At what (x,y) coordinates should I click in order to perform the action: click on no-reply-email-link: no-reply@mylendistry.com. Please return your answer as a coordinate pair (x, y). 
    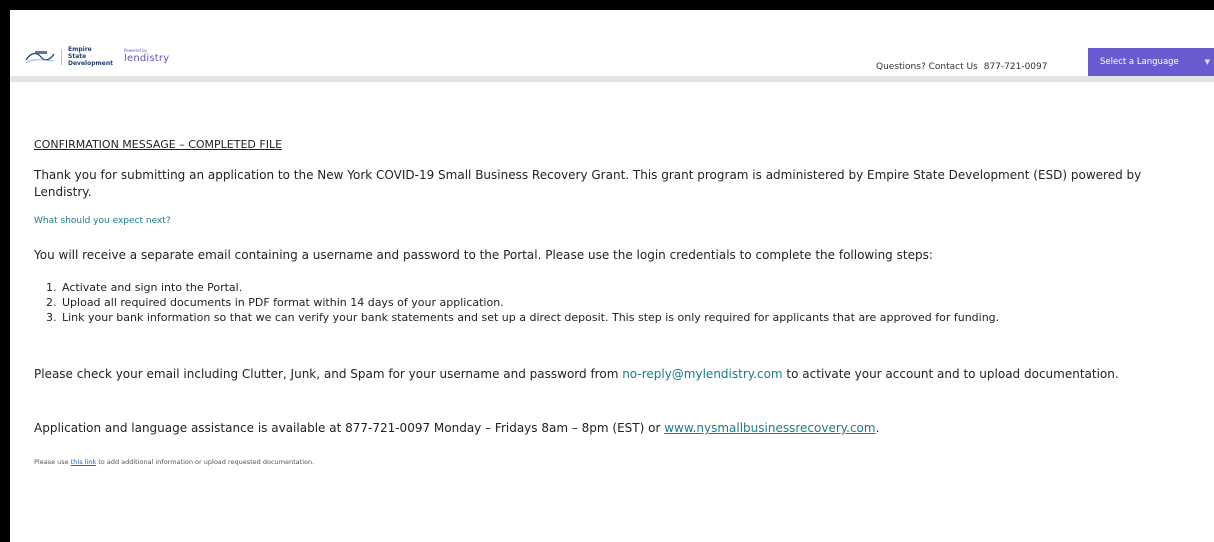
    Looking at the image, I should click on (702, 374).